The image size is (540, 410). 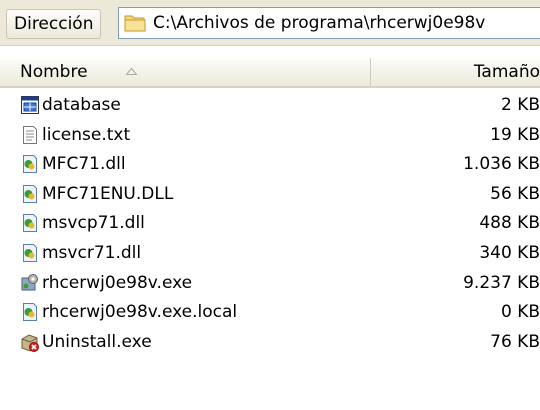 What do you see at coordinates (515, 341) in the screenshot?
I see `file-size: 76 KB` at bounding box center [515, 341].